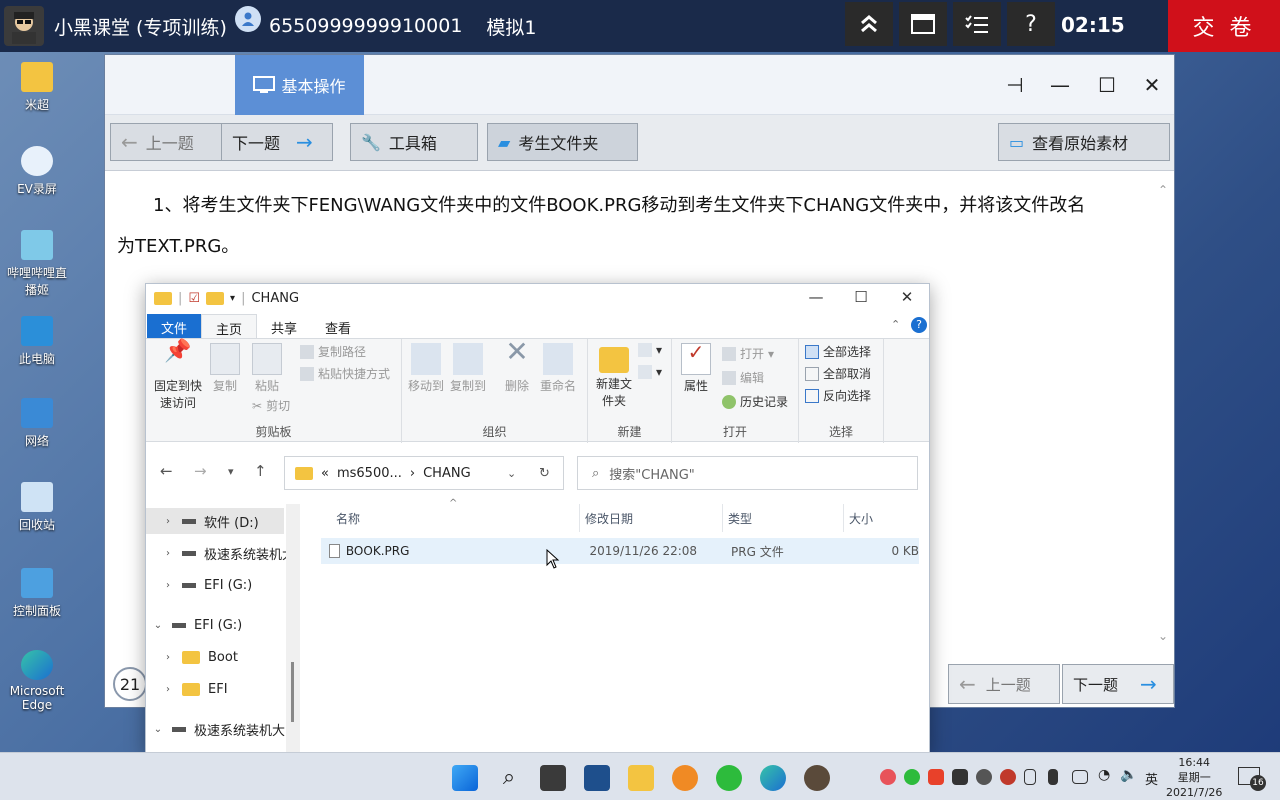  I want to click on refresh-icon: ↻, so click(544, 473).